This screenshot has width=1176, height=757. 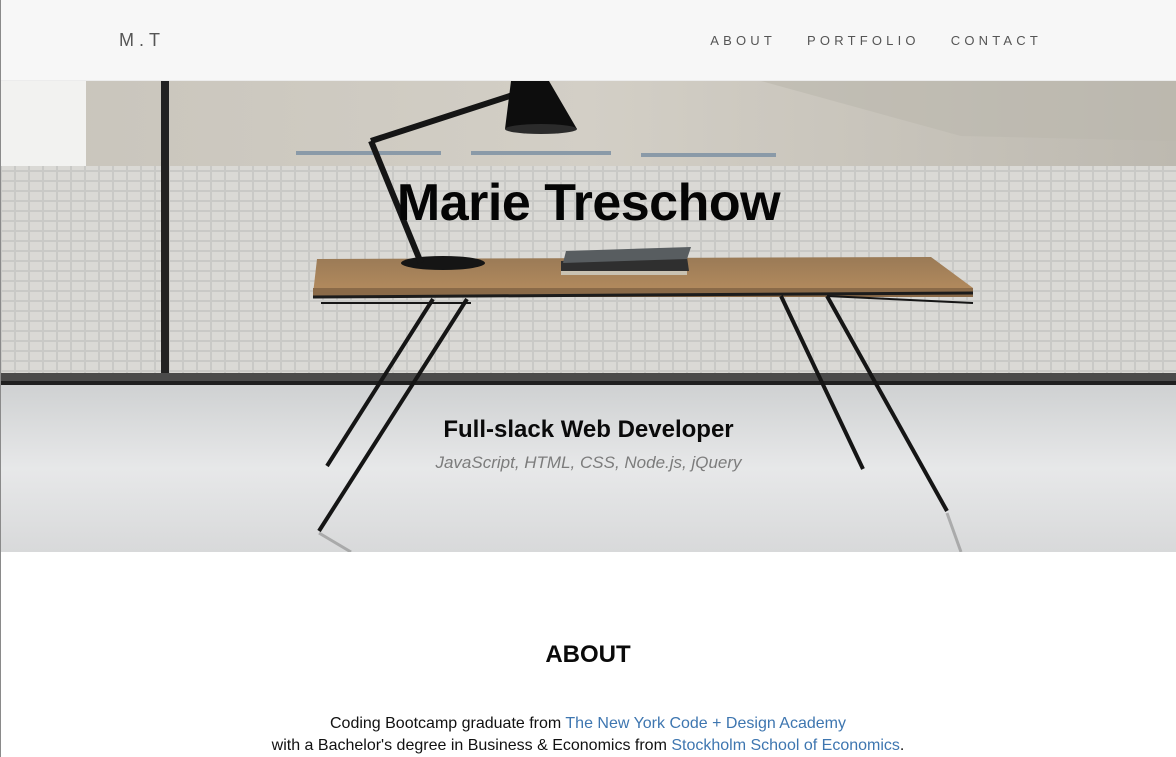 What do you see at coordinates (588, 203) in the screenshot?
I see `hero-title: Marie Treschow` at bounding box center [588, 203].